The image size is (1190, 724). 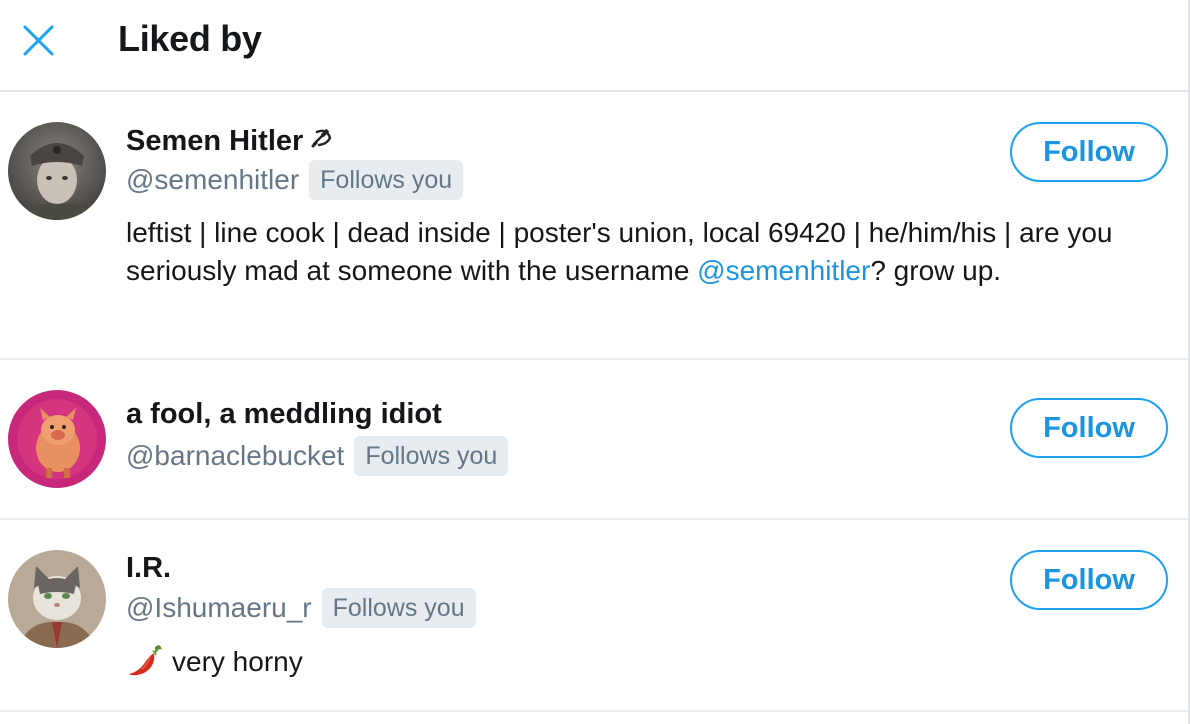 What do you see at coordinates (230, 141) in the screenshot?
I see `user-name: Semen Hitler` at bounding box center [230, 141].